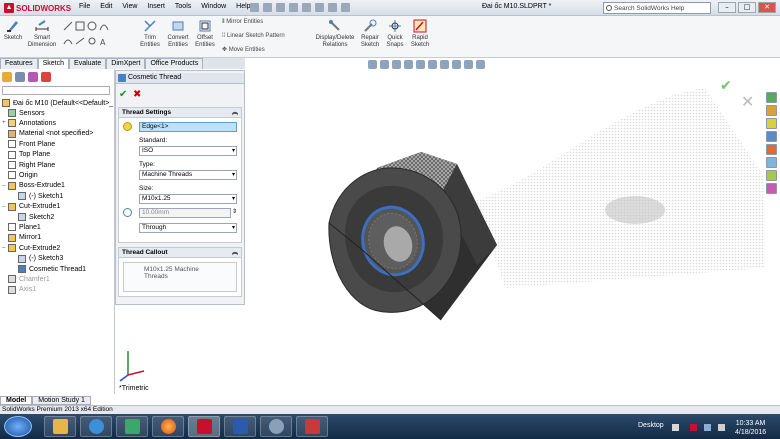 This screenshot has height=439, width=780. Describe the element at coordinates (28, 144) in the screenshot. I see `tree-item: Front Plane` at that location.